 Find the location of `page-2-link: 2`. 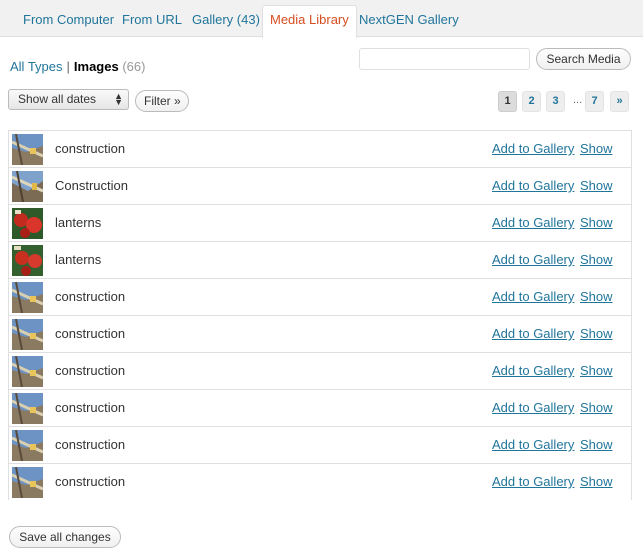

page-2-link: 2 is located at coordinates (531, 101).